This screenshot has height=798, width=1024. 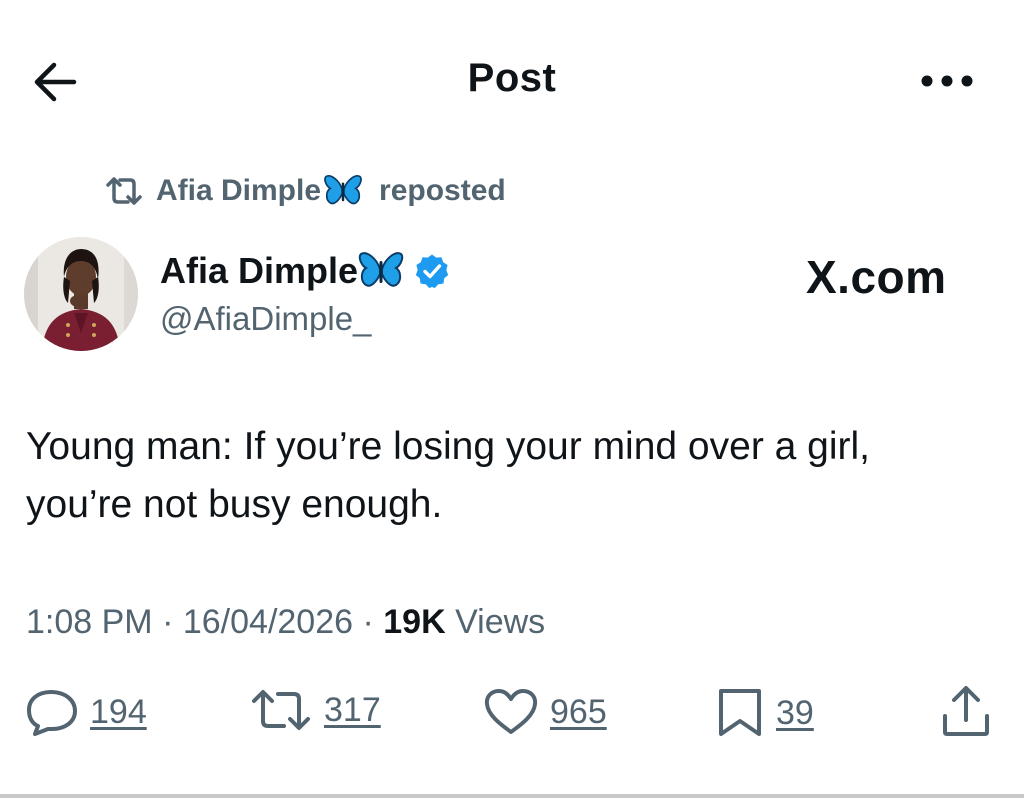 I want to click on author-name: Afia Dimple, so click(x=259, y=270).